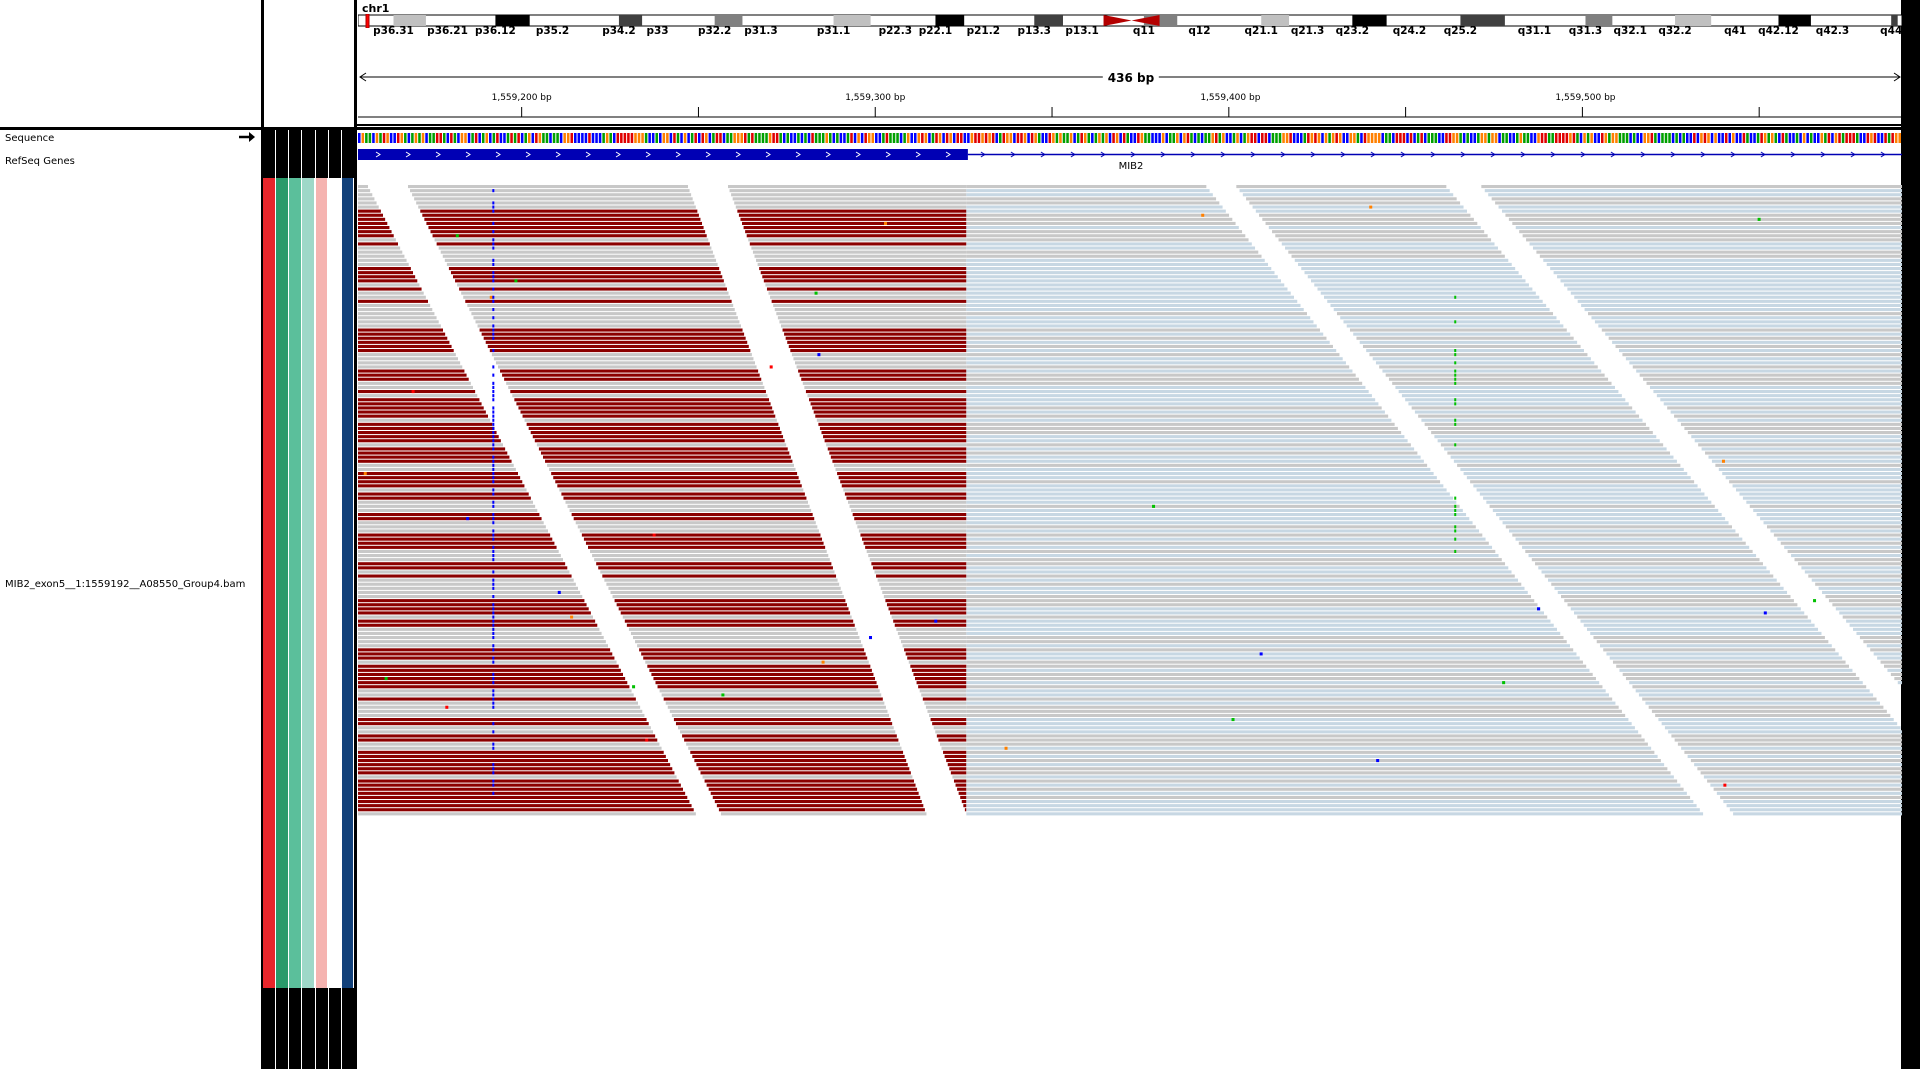 The image size is (1920, 1069). I want to click on band-label: p21.2, so click(983, 31).